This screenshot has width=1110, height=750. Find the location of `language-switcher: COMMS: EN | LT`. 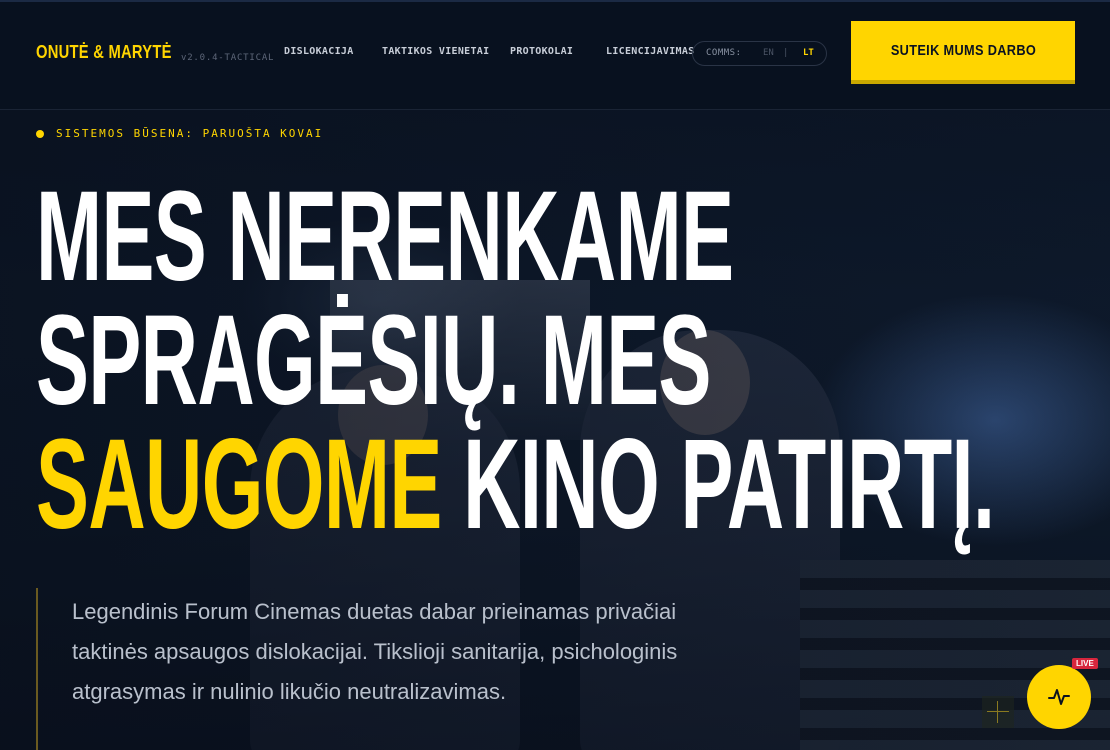

language-switcher: COMMS: EN | LT is located at coordinates (759, 53).